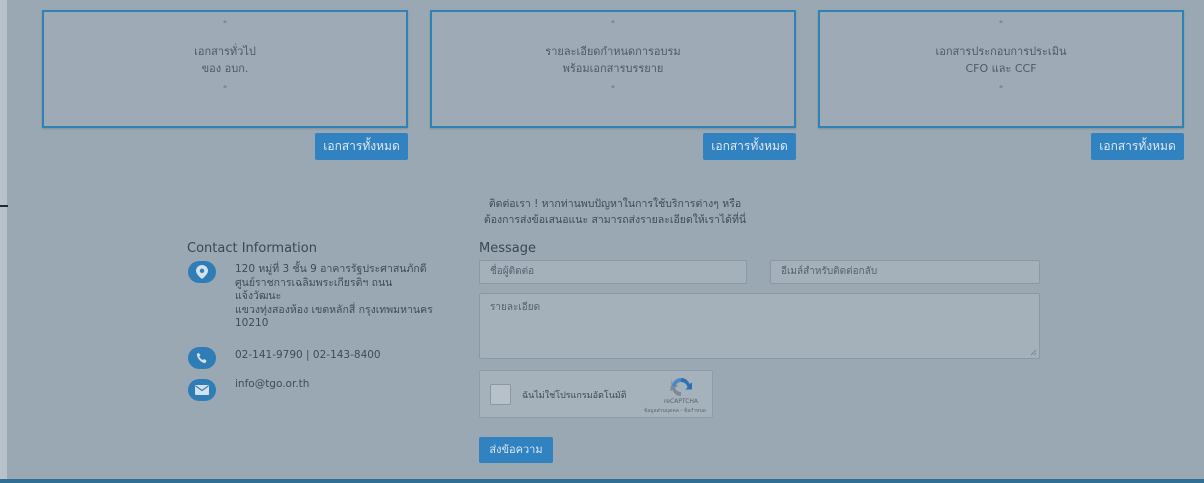 The image size is (1204, 483). I want to click on doc-card-assessment: " เอกสารประกอบการประเมิน CFO และ CCF ", so click(1001, 69).